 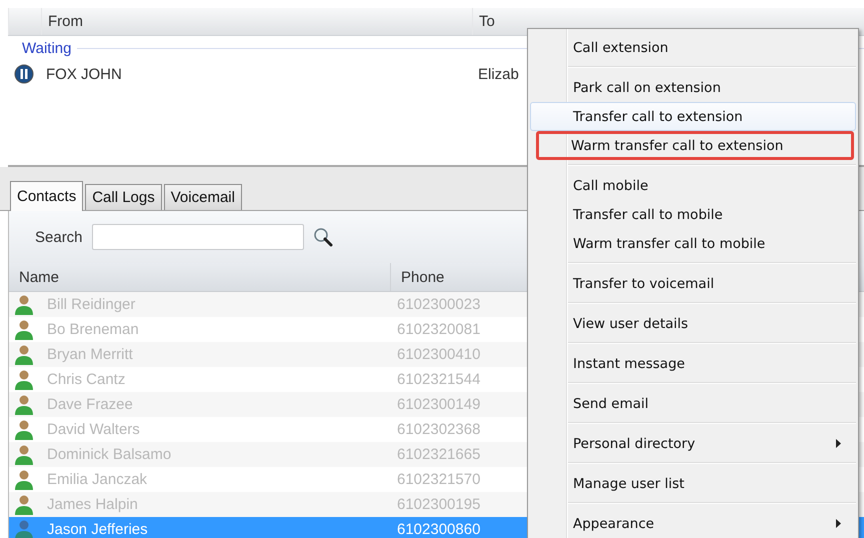 What do you see at coordinates (59, 237) in the screenshot?
I see `search-label: Search` at bounding box center [59, 237].